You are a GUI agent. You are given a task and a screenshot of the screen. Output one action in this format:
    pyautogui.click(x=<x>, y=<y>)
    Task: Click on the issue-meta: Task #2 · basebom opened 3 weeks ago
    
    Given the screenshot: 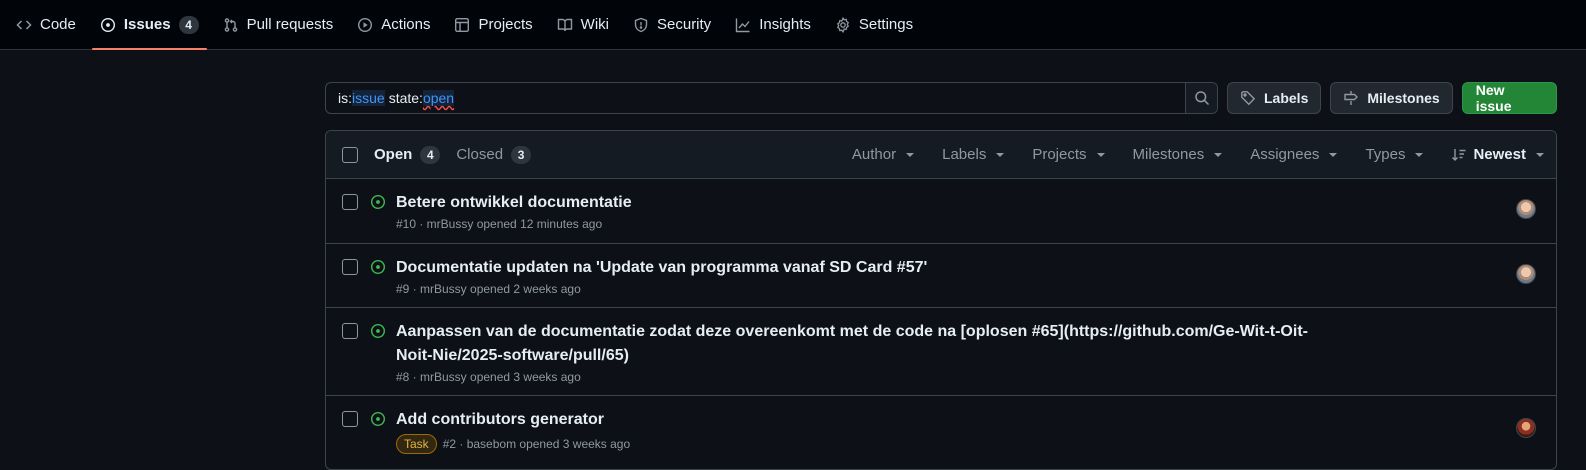 What is the action you would take?
    pyautogui.click(x=861, y=444)
    